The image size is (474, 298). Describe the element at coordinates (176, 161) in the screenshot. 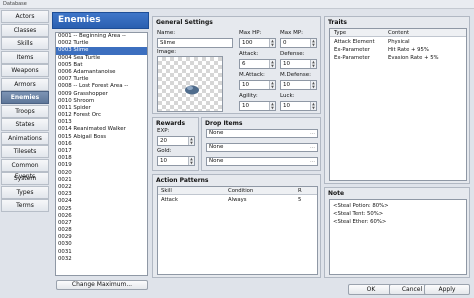

I see `gold-field: 10 ▲ ▼` at that location.